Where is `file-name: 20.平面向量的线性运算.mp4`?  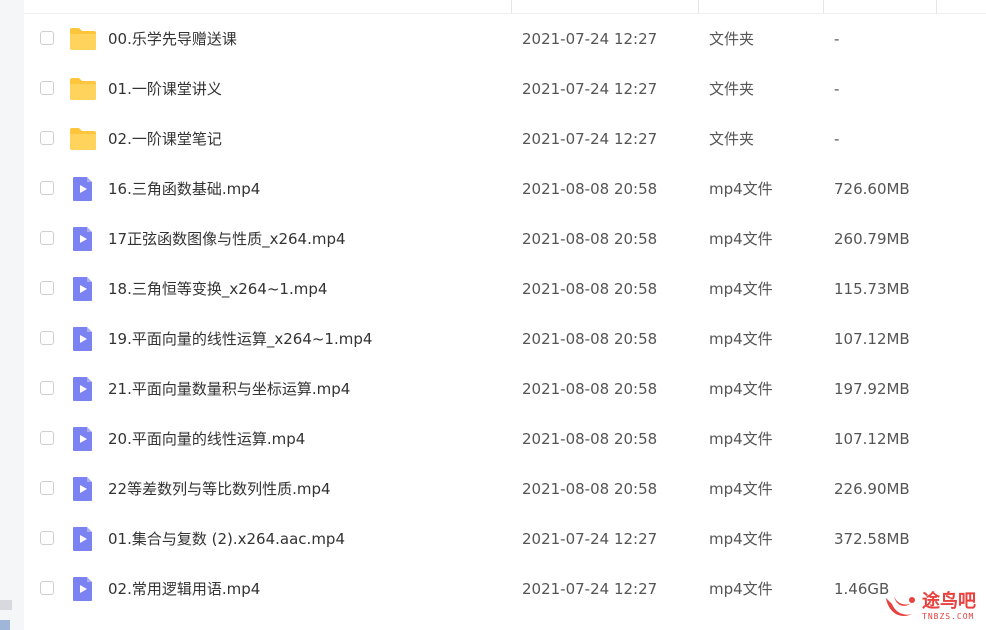
file-name: 20.平面向量的线性运算.mp4 is located at coordinates (206, 439).